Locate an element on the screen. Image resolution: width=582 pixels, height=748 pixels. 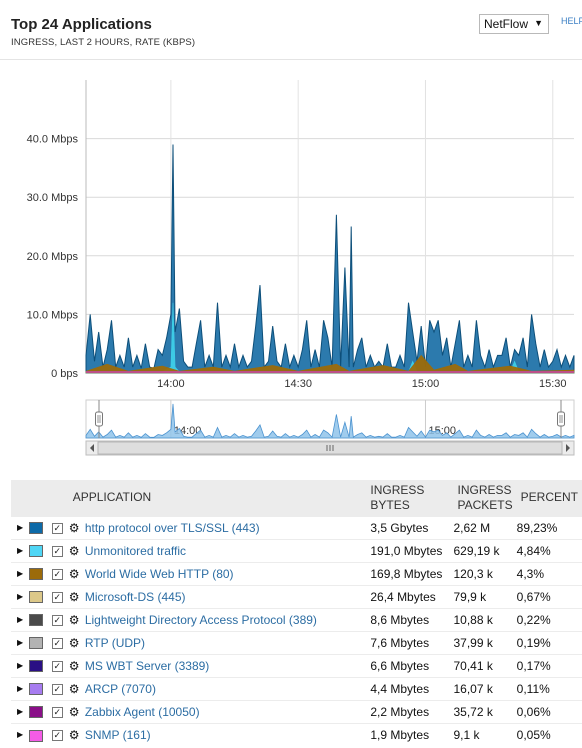
ingress-bytes-cell: 4,4 Mbytes is located at coordinates (410, 688).